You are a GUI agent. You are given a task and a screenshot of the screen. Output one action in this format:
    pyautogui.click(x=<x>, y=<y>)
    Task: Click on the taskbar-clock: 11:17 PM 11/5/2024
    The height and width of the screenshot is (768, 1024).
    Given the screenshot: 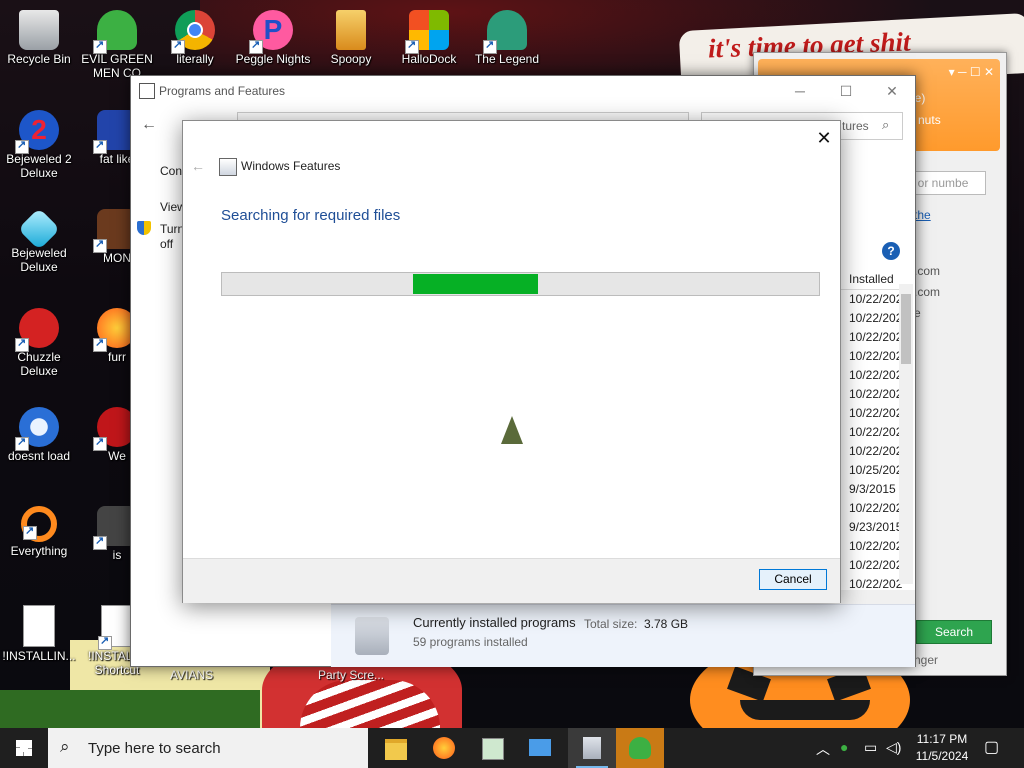 What is the action you would take?
    pyautogui.click(x=942, y=748)
    